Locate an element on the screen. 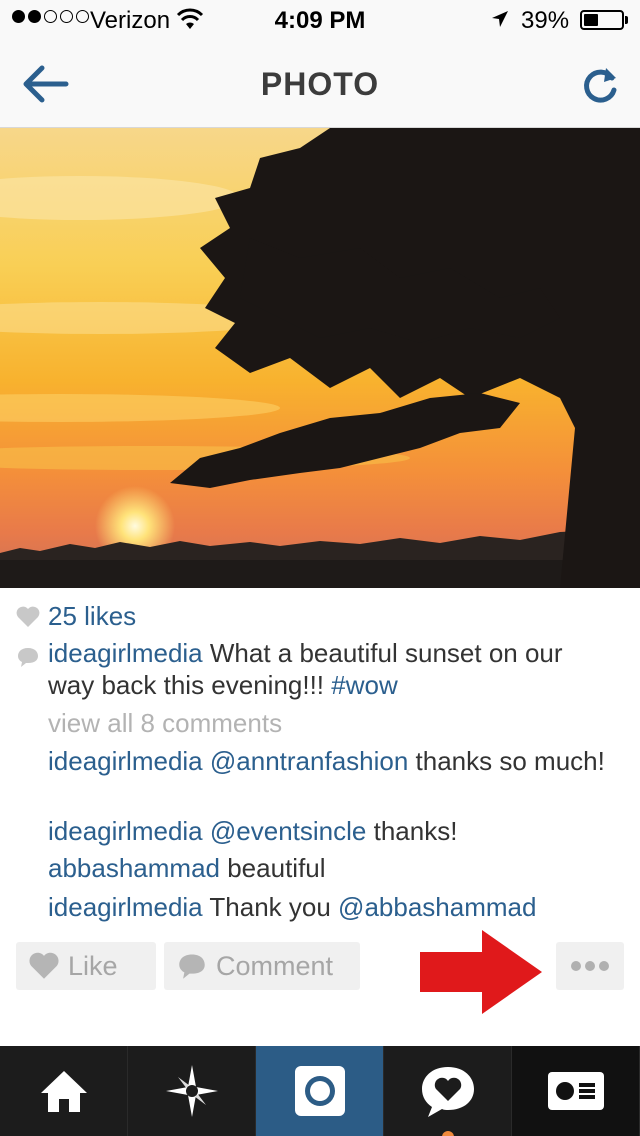 This screenshot has width=640, height=1136. comment-button: Comment is located at coordinates (262, 966).